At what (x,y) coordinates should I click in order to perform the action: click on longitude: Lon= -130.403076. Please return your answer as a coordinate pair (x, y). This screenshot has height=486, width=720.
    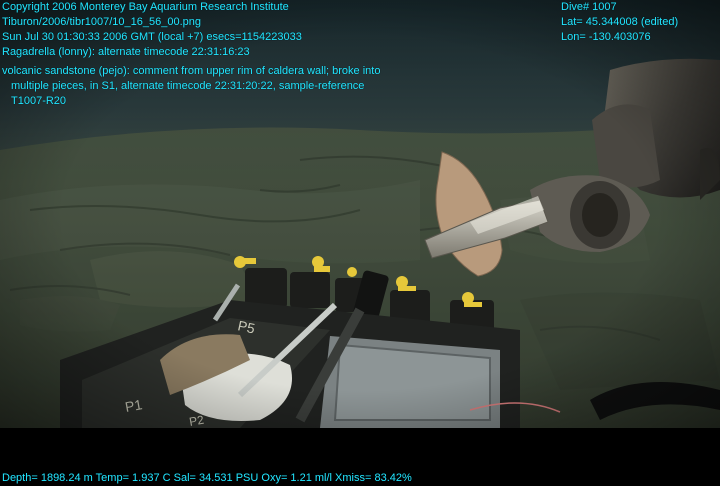
    Looking at the image, I should click on (606, 37).